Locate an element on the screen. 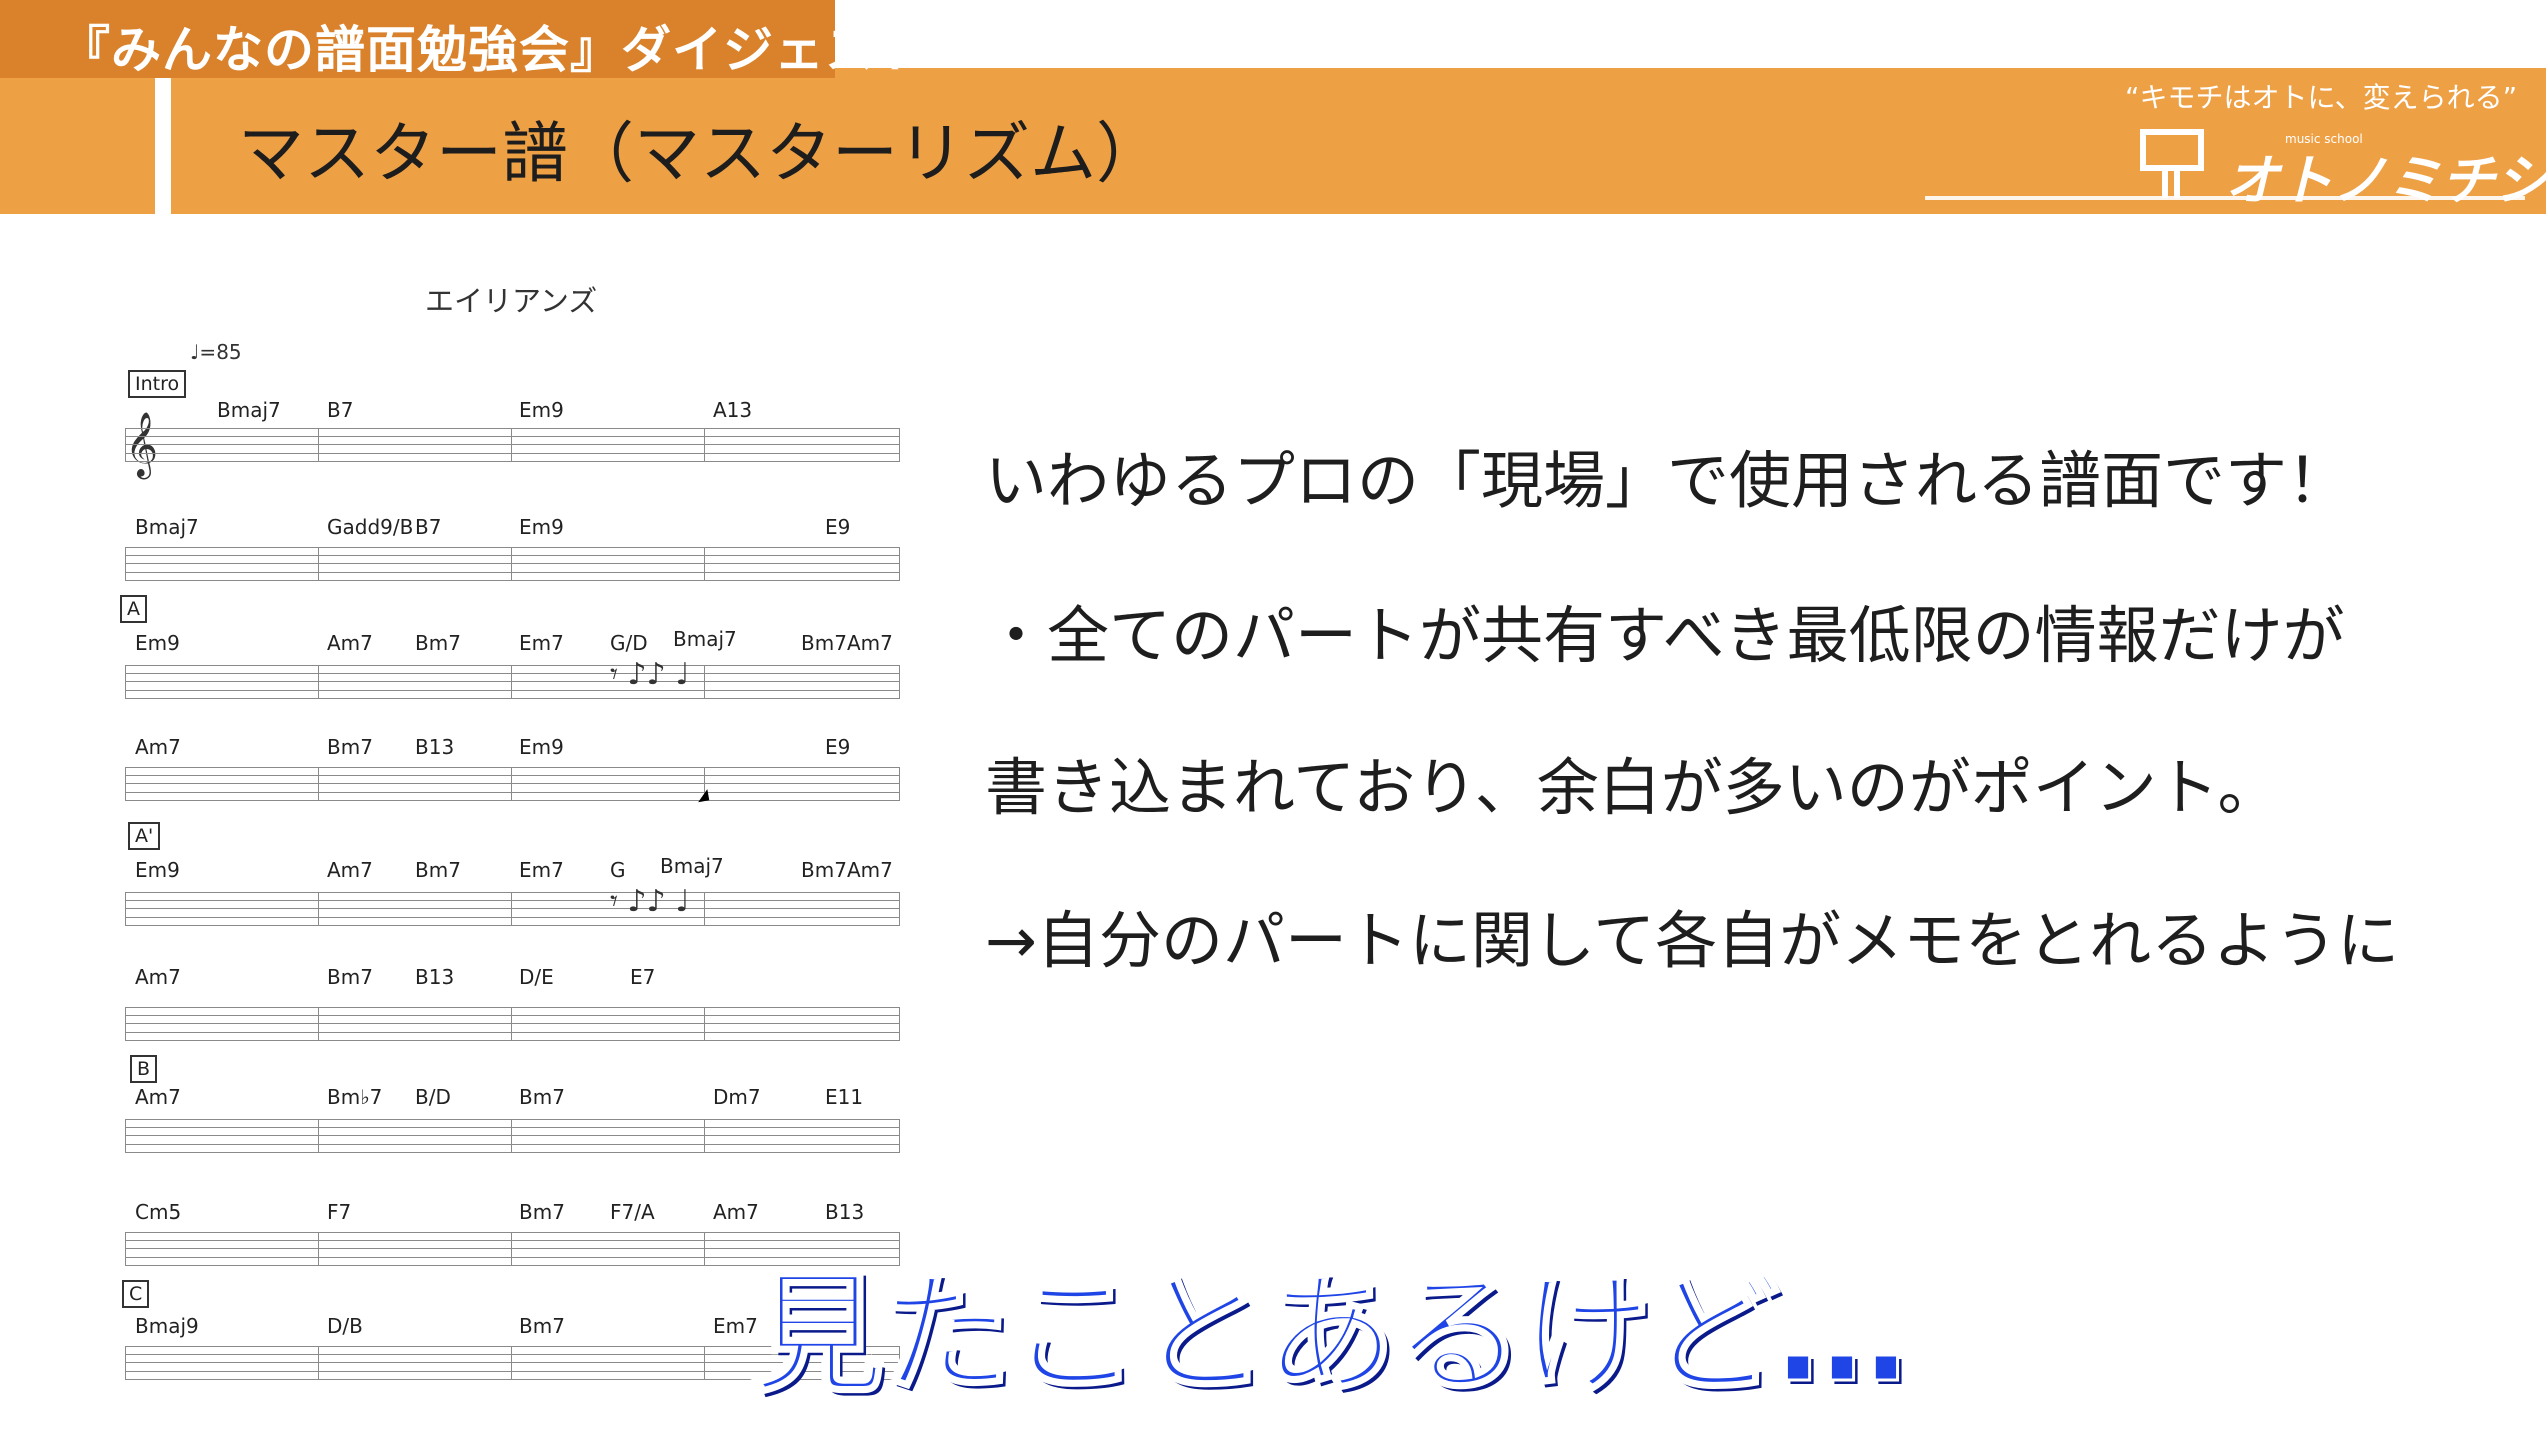  school-logo: “キモチはオトに、変えられる” music school オトノミチシルベ is located at coordinates (2235, 145).